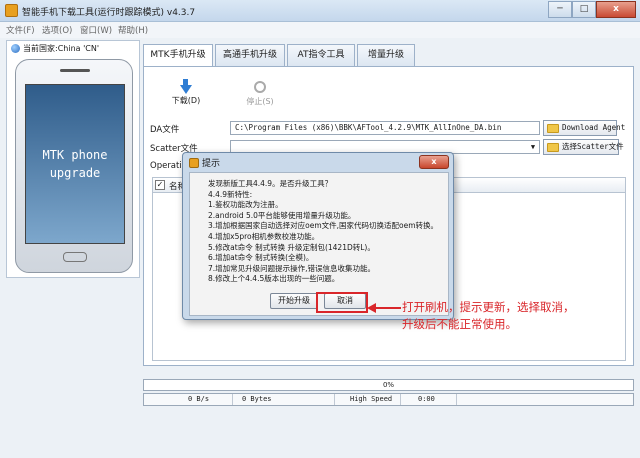 Image resolution: width=640 pixels, height=458 pixels. I want to click on dialog-title-bar: 提示, so click(204, 162).